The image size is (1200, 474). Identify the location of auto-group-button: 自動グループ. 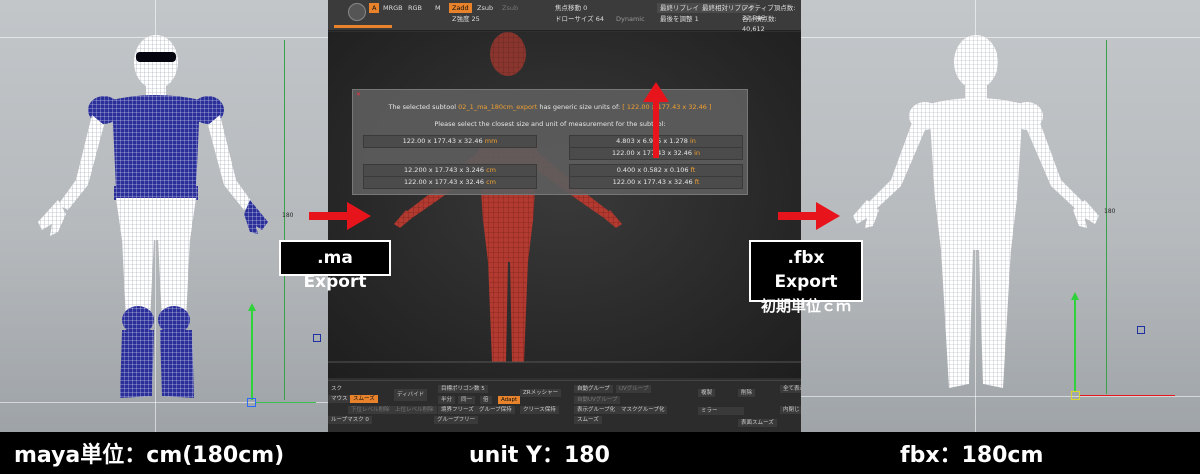
(593, 389).